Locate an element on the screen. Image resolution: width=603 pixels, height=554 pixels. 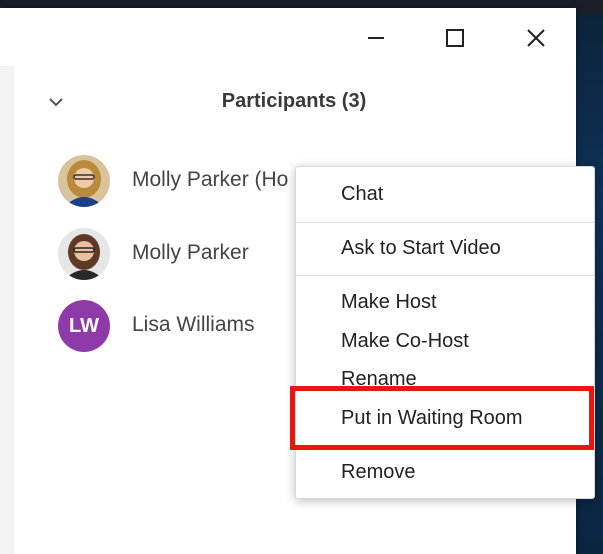
avatar: LW is located at coordinates (84, 326).